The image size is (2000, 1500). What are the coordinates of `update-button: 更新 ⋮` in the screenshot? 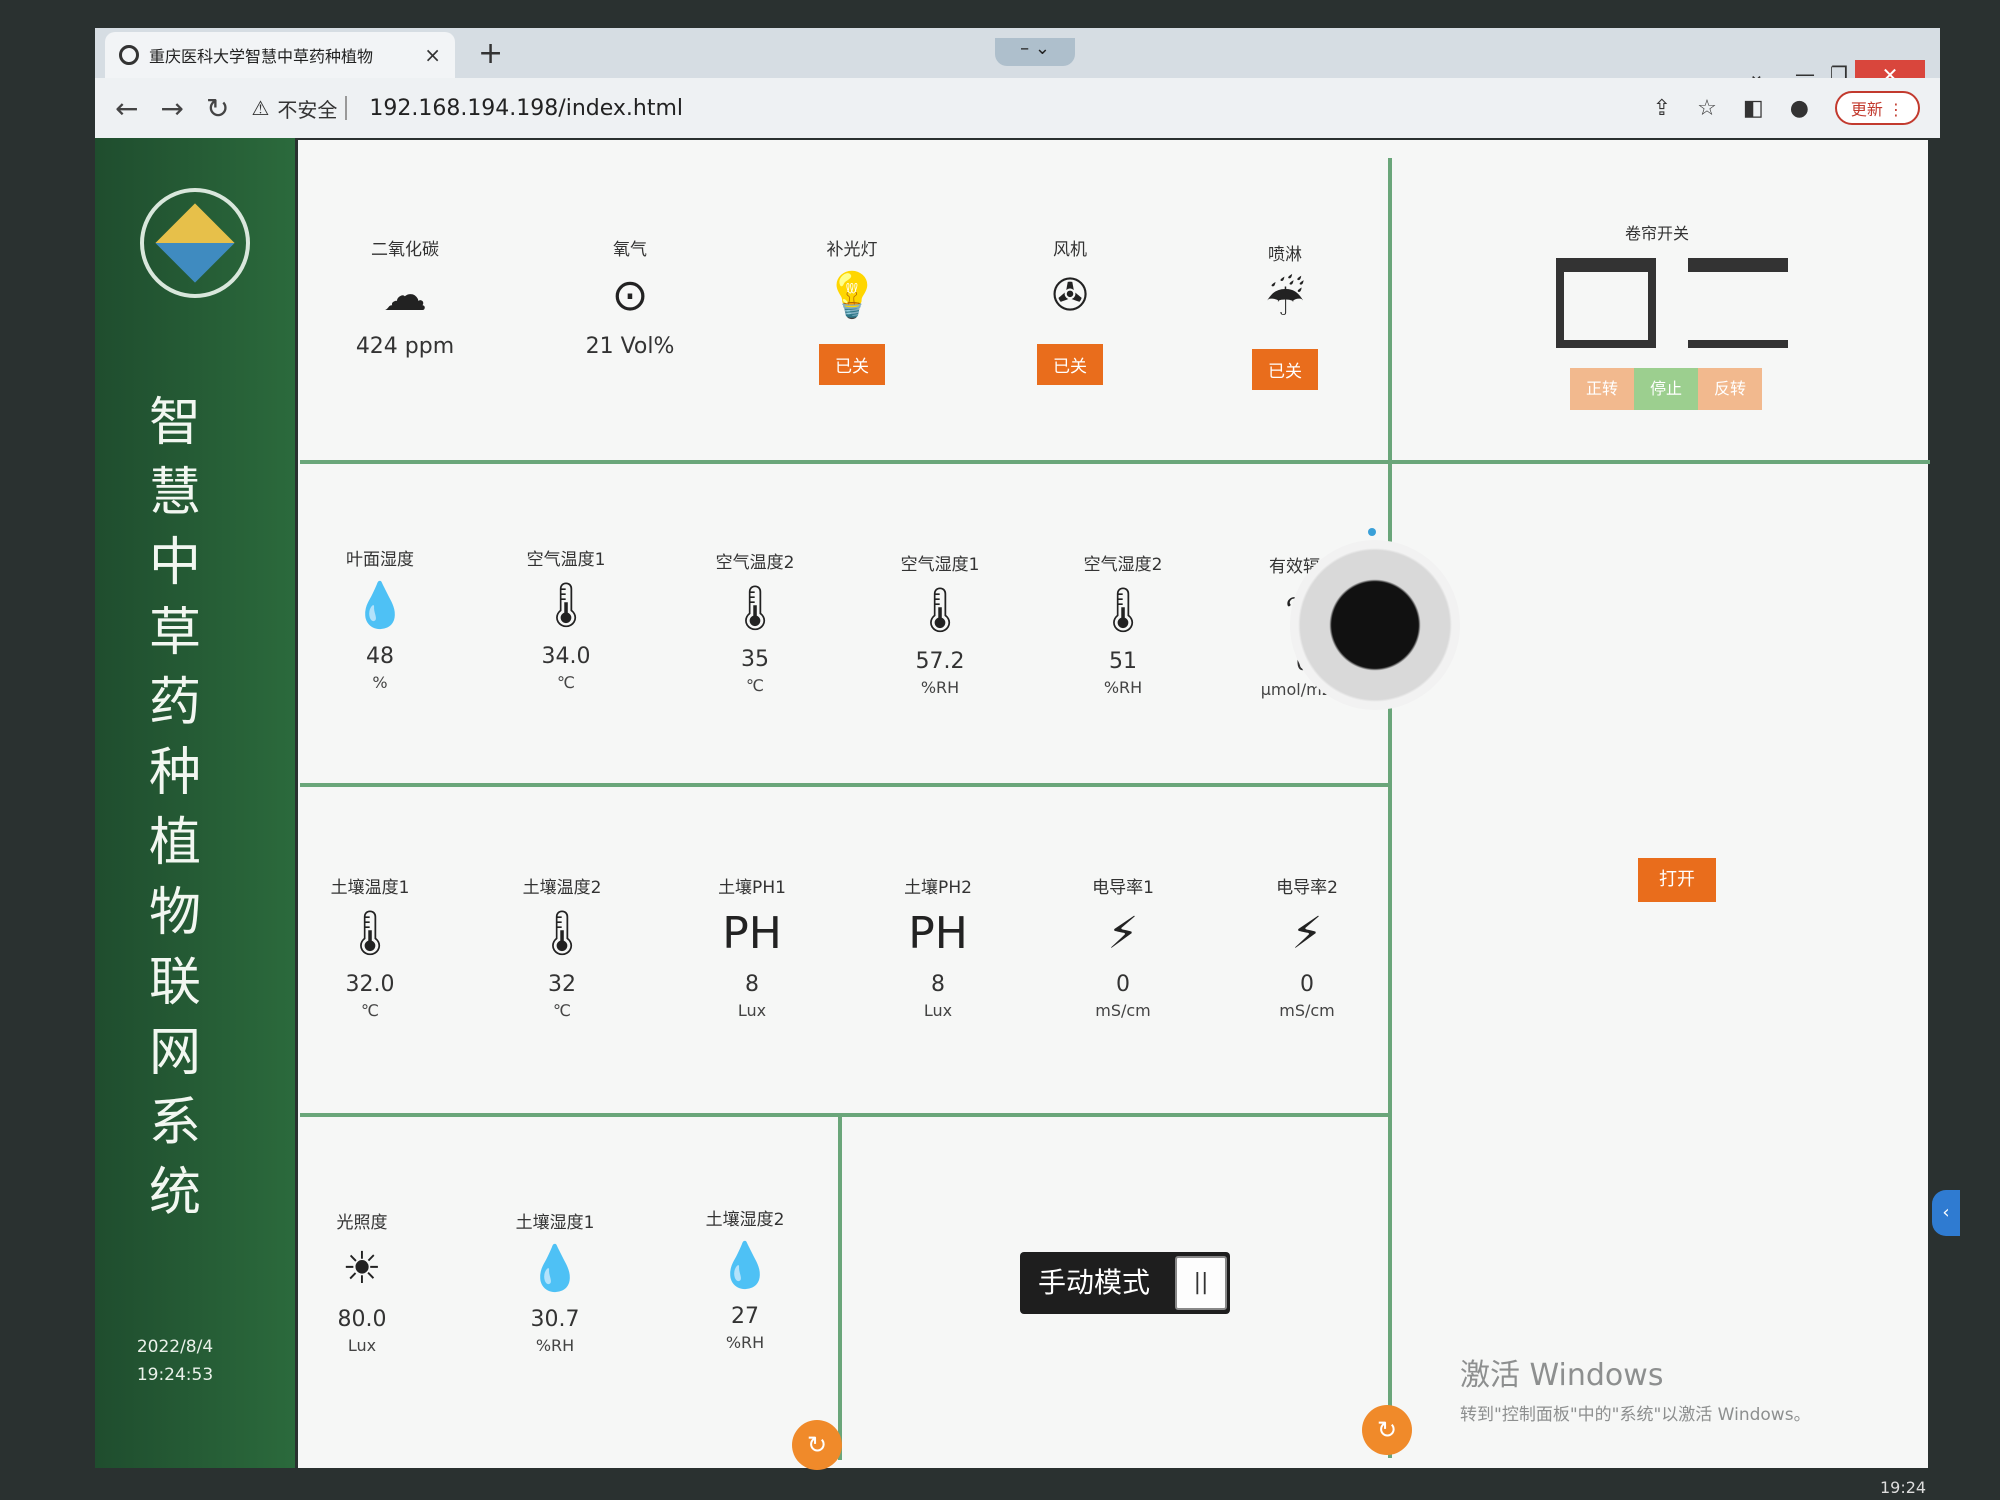 It's located at (1877, 108).